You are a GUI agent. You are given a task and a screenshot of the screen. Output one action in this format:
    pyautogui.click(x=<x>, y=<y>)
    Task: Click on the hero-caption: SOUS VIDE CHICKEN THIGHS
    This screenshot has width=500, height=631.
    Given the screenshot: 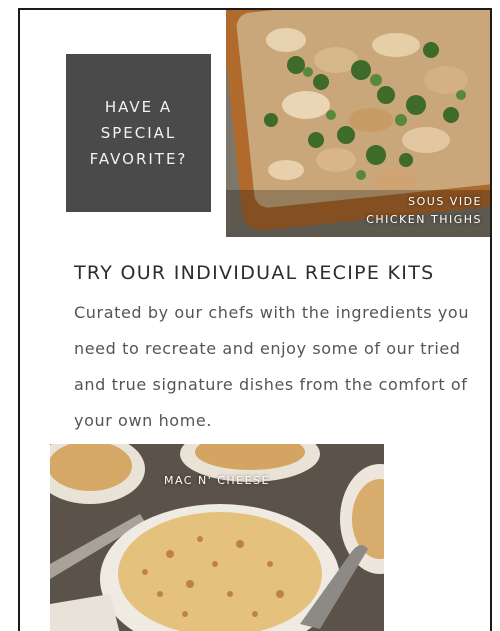 What is the action you would take?
    pyautogui.click(x=424, y=211)
    